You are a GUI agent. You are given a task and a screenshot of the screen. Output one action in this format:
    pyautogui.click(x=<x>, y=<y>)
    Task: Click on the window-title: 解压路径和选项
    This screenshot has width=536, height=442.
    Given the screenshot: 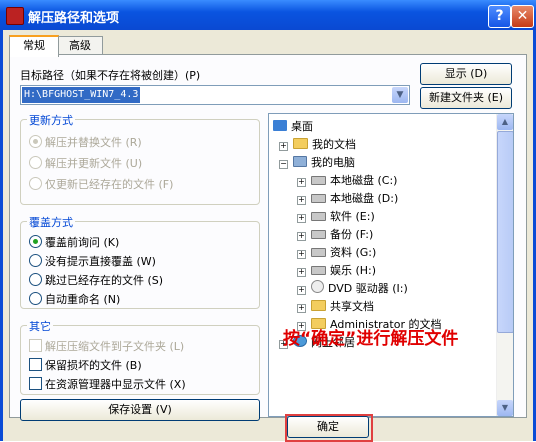 What is the action you would take?
    pyautogui.click(x=74, y=18)
    